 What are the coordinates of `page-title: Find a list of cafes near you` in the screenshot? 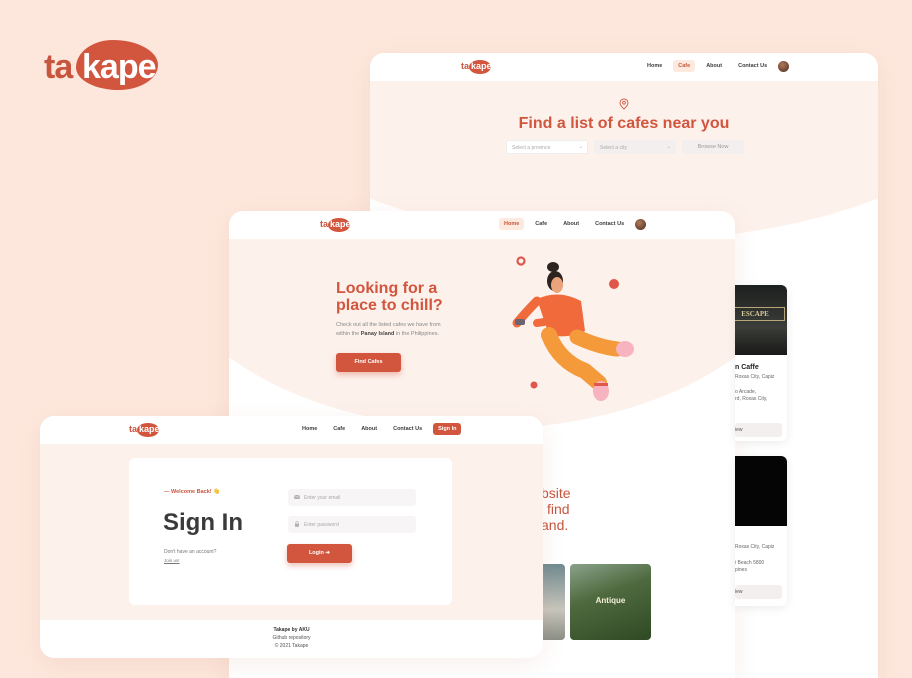 It's located at (624, 123).